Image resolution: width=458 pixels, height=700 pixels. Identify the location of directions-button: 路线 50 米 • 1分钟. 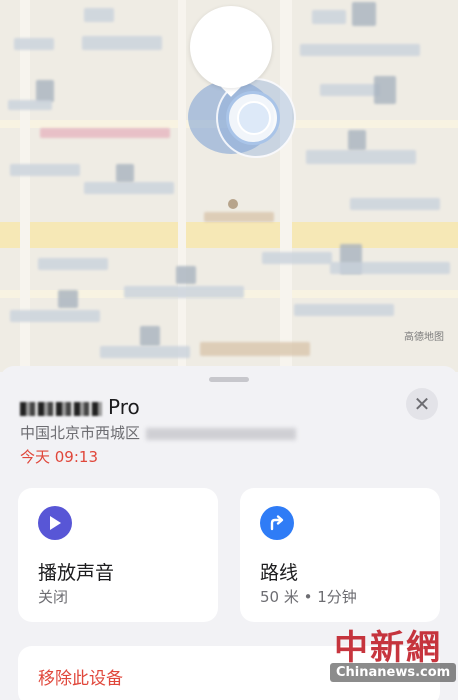
(340, 555).